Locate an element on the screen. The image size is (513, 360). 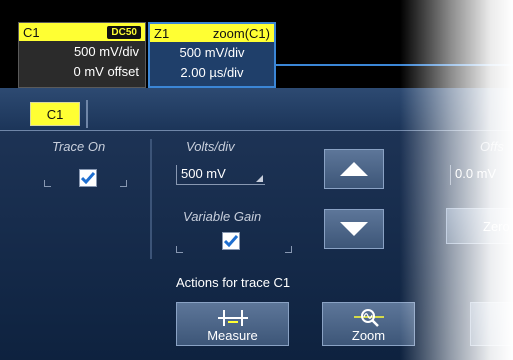
zoom-label: Zoom is located at coordinates (368, 335).